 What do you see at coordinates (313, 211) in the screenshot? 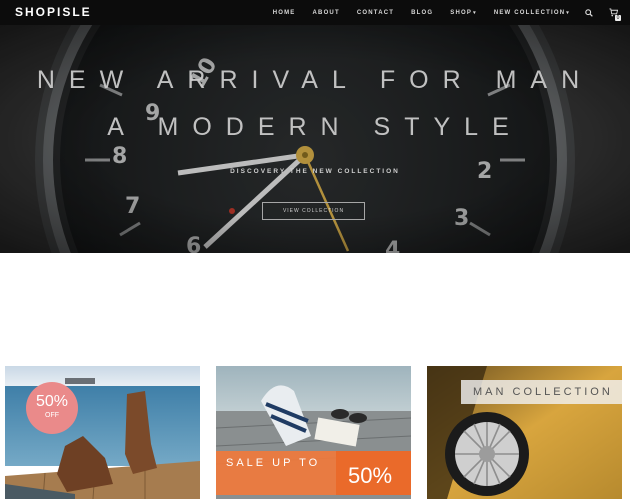
I see `view-collection-button: VIEW COLLECTION` at bounding box center [313, 211].